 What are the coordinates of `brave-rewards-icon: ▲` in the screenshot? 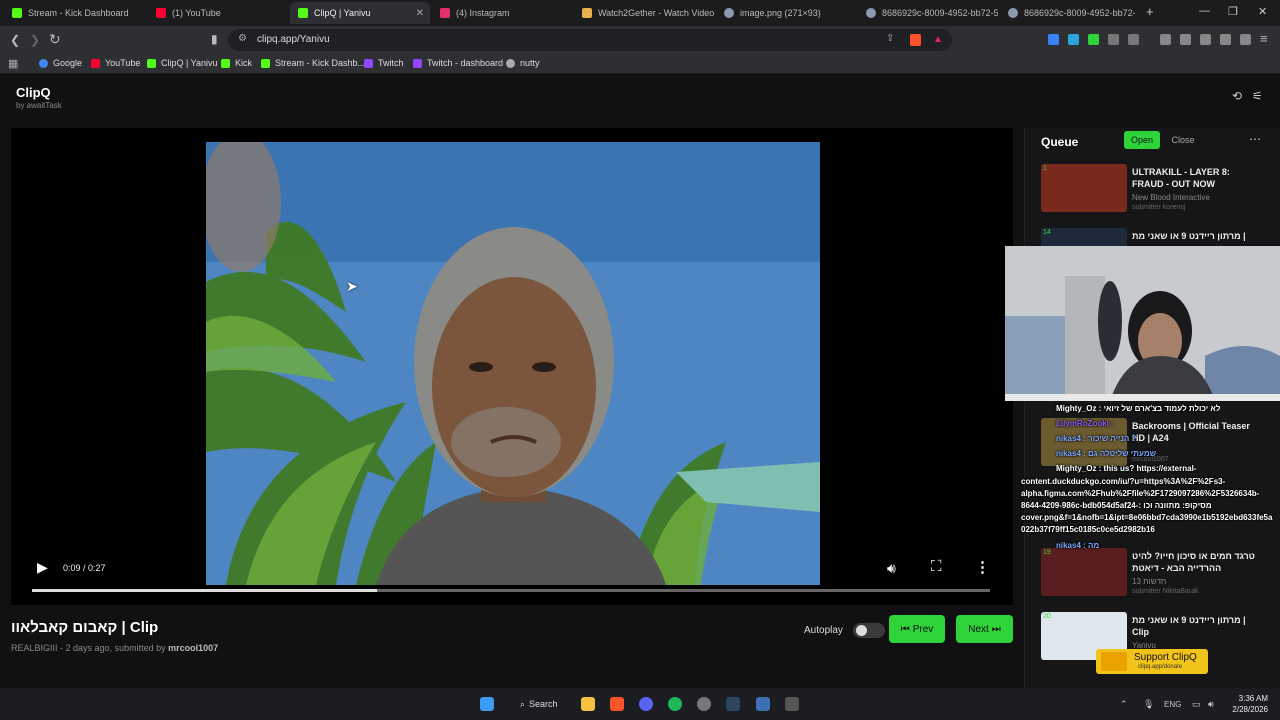 It's located at (938, 39).